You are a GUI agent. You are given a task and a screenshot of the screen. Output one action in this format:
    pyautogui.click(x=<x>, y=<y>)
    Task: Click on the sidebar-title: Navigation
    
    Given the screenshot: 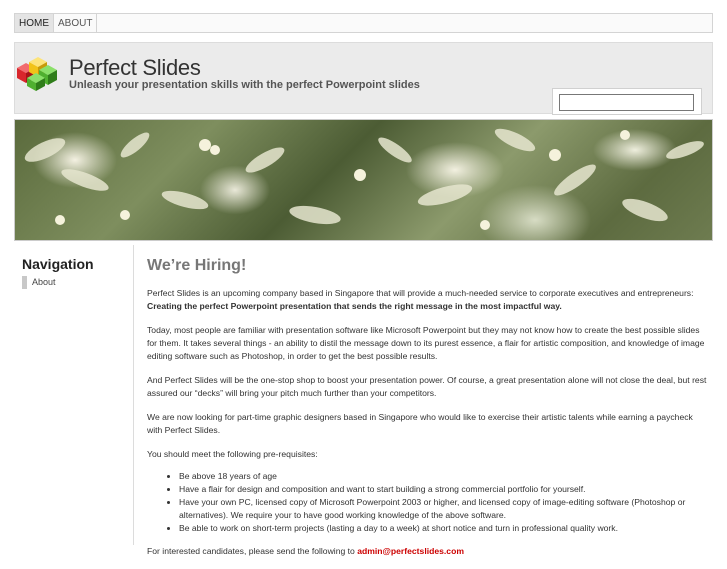 What is the action you would take?
    pyautogui.click(x=58, y=264)
    